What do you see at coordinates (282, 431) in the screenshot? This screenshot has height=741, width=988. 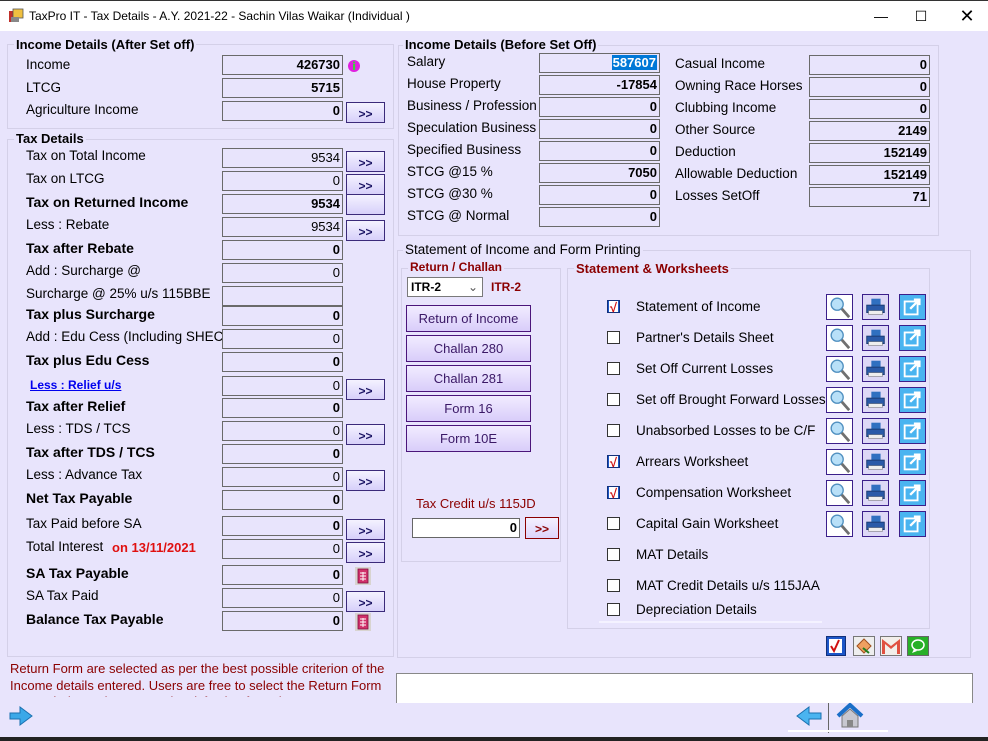 I see `tds-tcs-field: 0` at bounding box center [282, 431].